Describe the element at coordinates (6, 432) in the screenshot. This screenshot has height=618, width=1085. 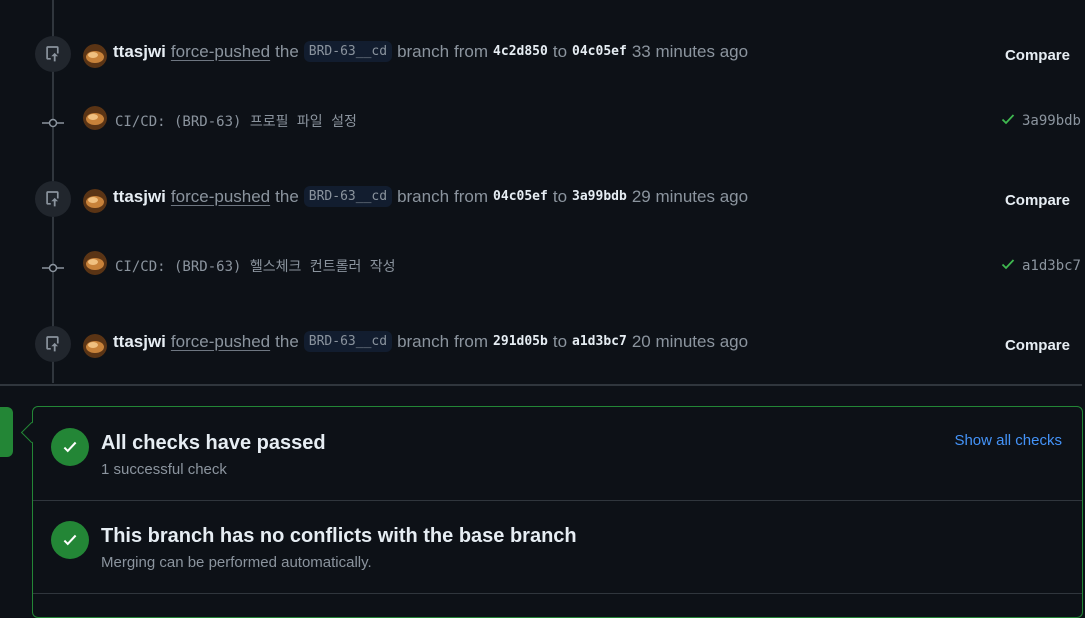
I see `merge-status-indicator` at that location.